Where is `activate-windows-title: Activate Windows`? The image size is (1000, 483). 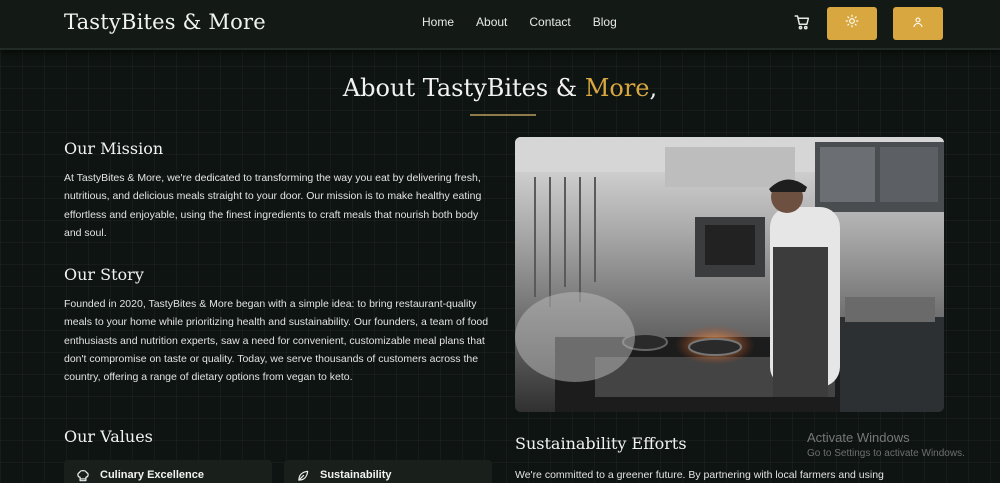 activate-windows-title: Activate Windows is located at coordinates (858, 437).